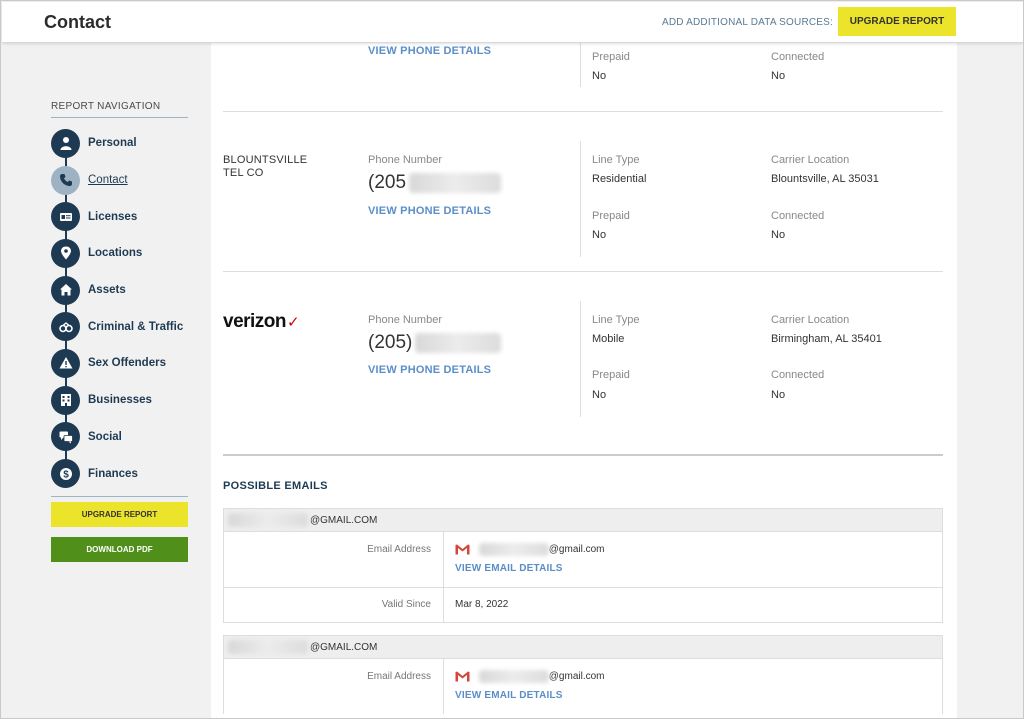 Image resolution: width=1024 pixels, height=719 pixels. I want to click on chat-icon, so click(65, 437).